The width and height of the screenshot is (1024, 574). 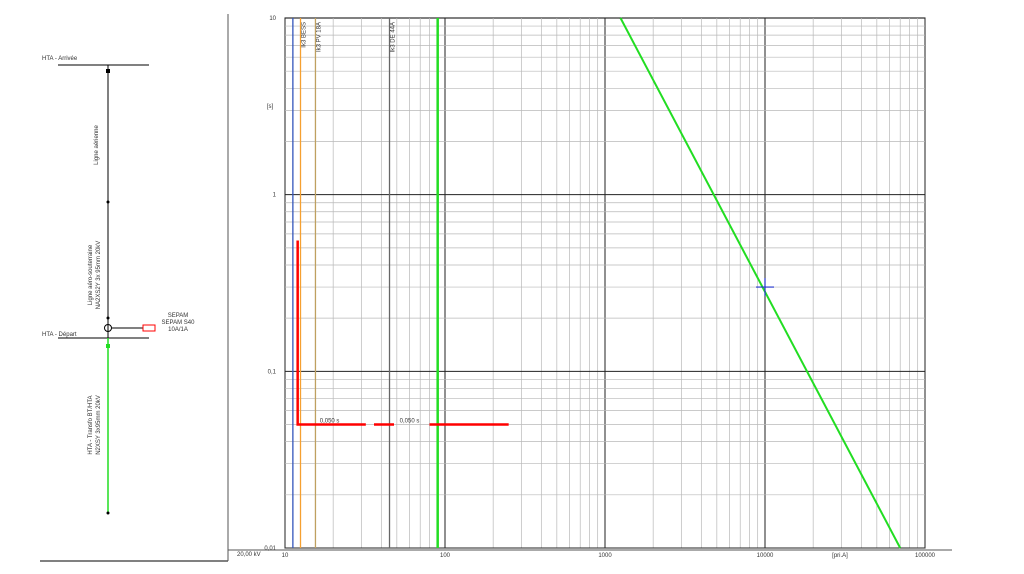 I want to click on marker-annotation: Ik3 DE 44A, so click(x=394, y=37).